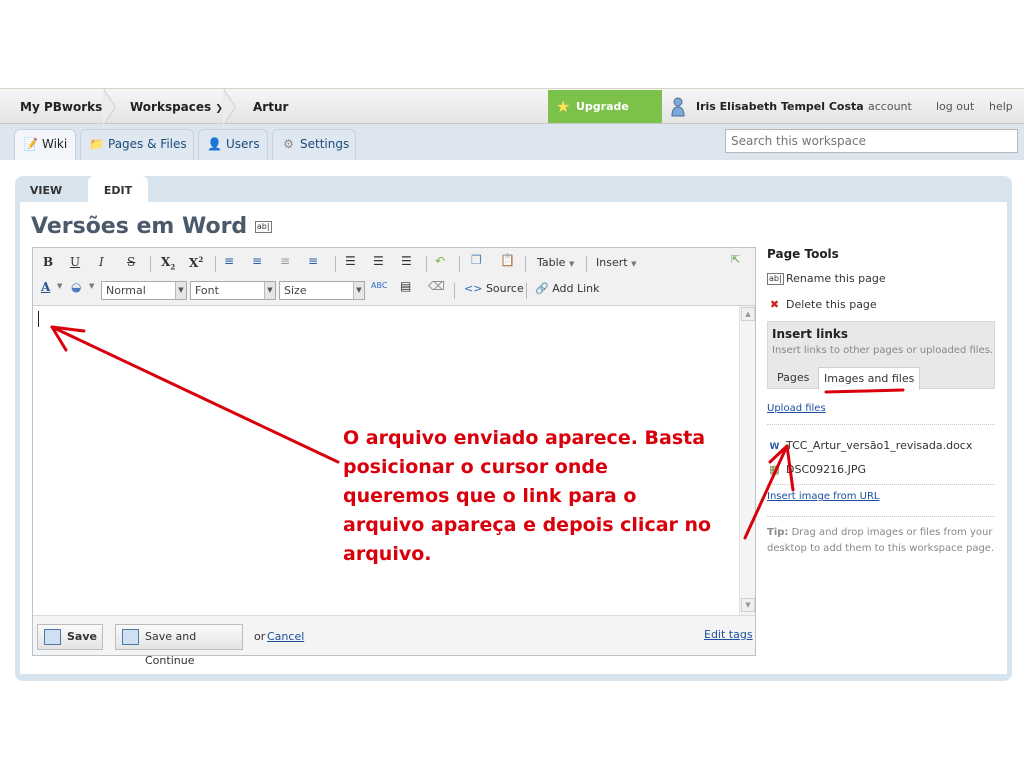 The image size is (1024, 768). What do you see at coordinates (778, 532) in the screenshot?
I see `tip-label: Tip:` at bounding box center [778, 532].